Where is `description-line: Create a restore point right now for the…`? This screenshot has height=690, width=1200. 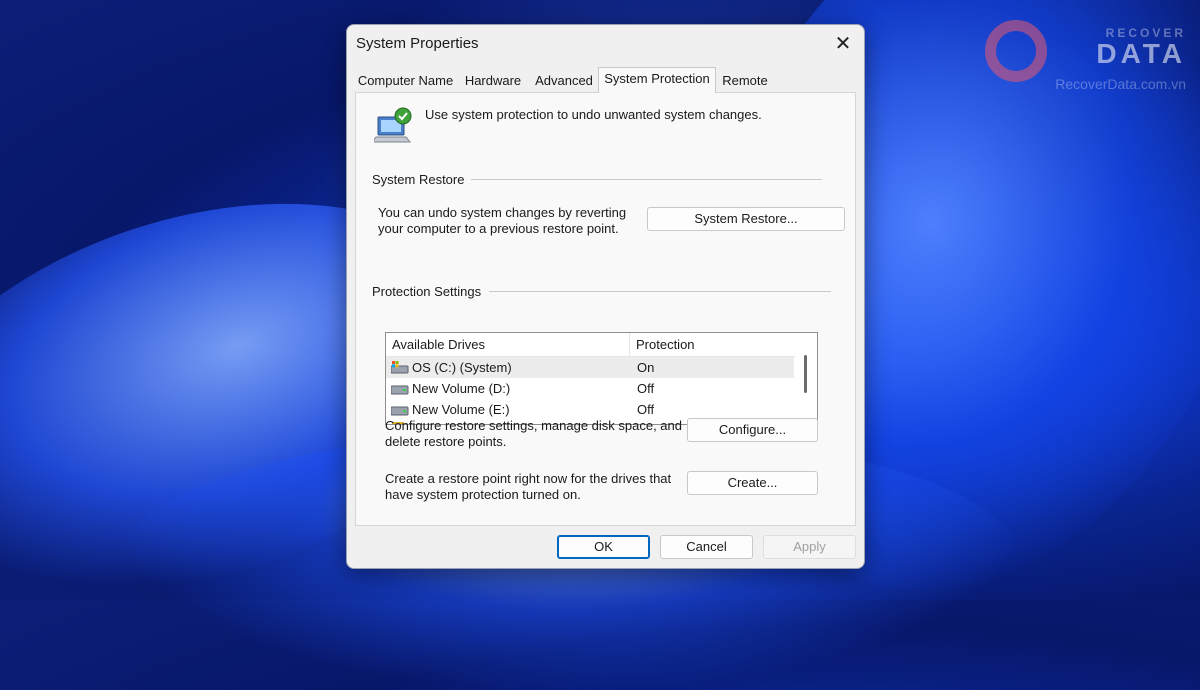
description-line: Create a restore point right now for the… is located at coordinates (528, 478).